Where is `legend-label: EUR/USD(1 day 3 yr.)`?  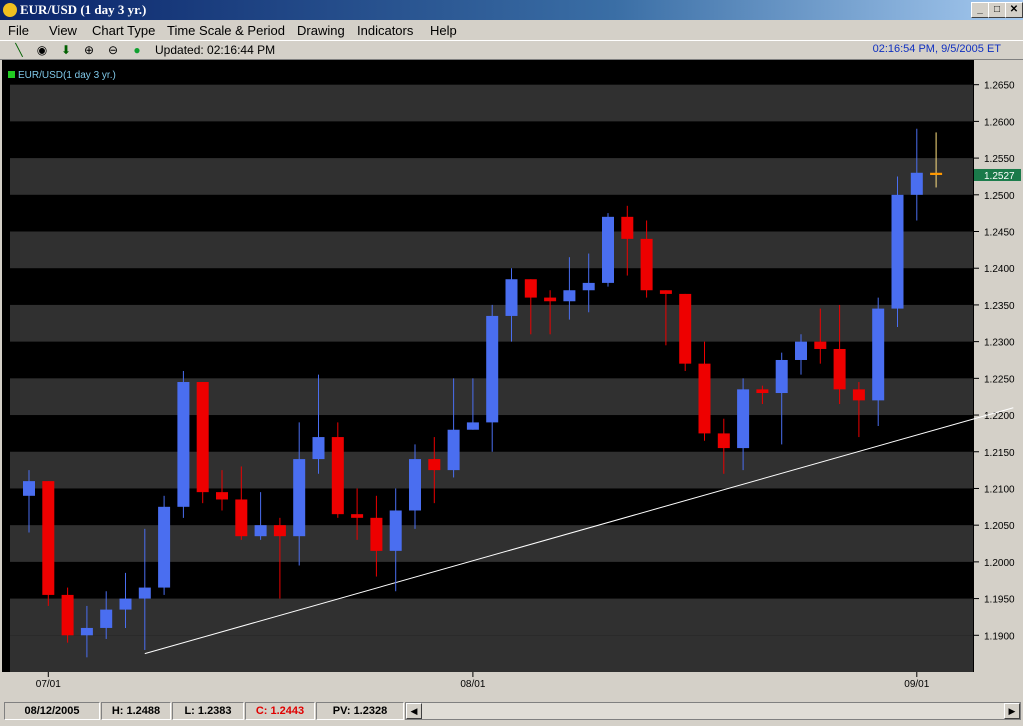 legend-label: EUR/USD(1 day 3 yr.) is located at coordinates (67, 75).